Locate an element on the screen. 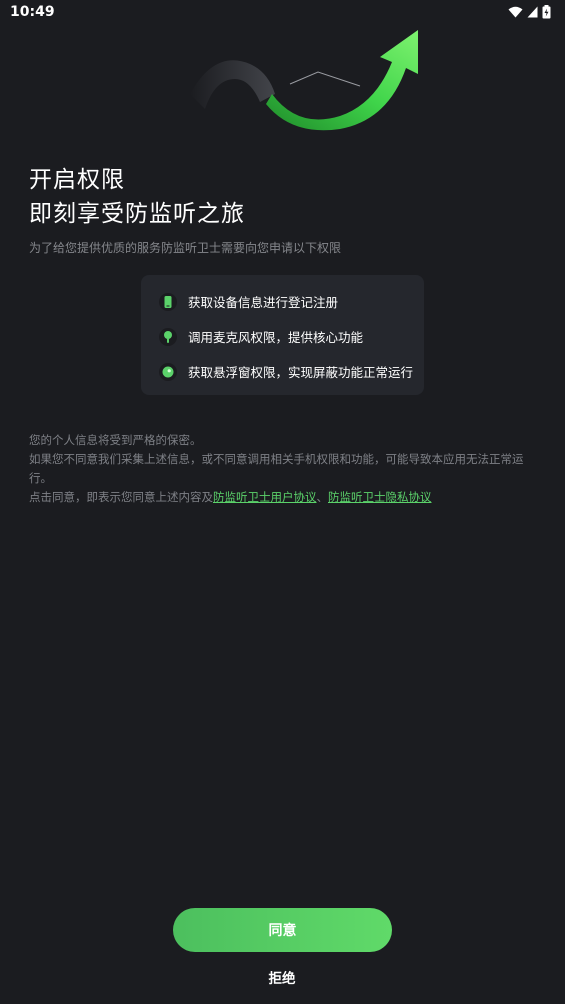 This screenshot has height=1004, width=565. permission-item-microphone: 调用麦克风权限，提供核心功能 is located at coordinates (291, 336).